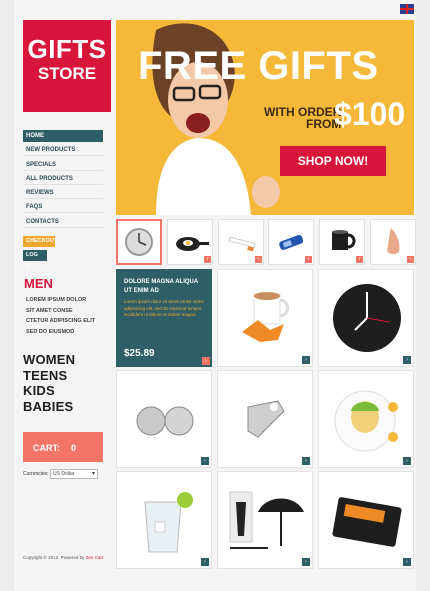 This screenshot has width=430, height=591. I want to click on banner-title: FREE GIFTS, so click(258, 66).